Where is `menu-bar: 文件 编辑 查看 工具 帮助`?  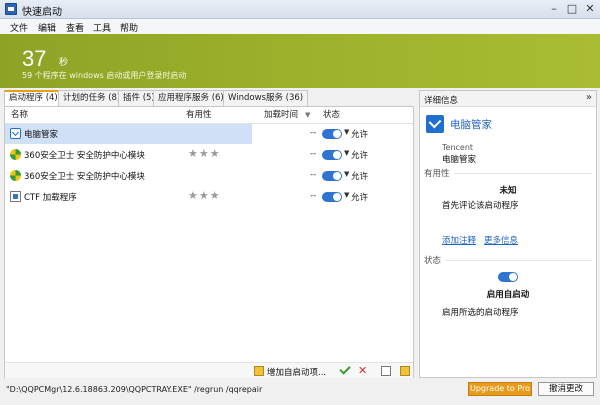 menu-bar: 文件 编辑 查看 工具 帮助 is located at coordinates (300, 26).